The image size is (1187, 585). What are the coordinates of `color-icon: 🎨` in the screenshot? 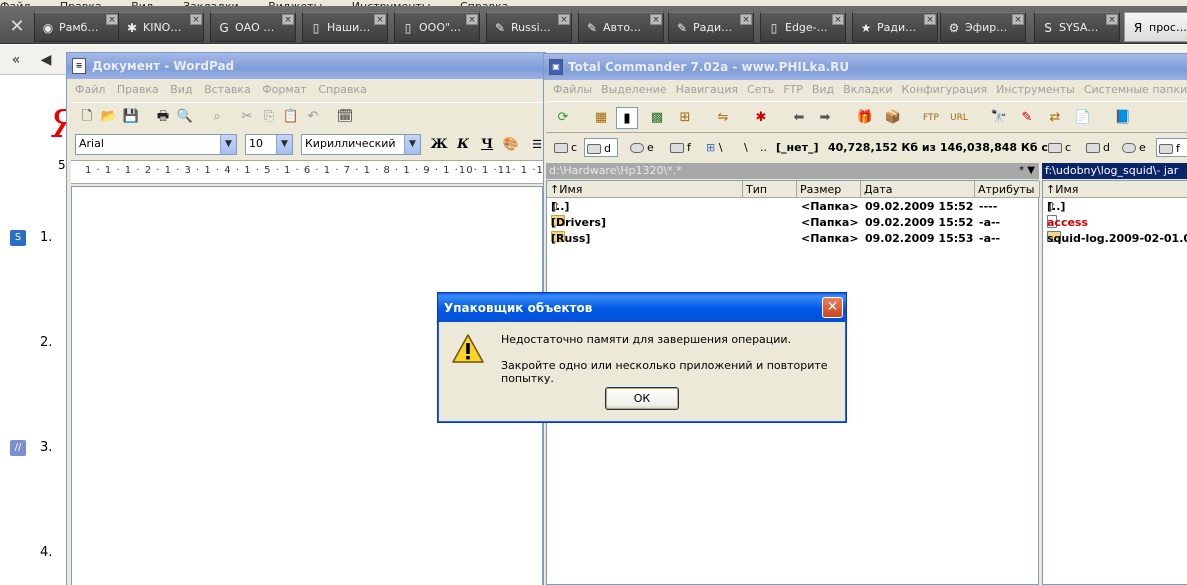 It's located at (511, 145).